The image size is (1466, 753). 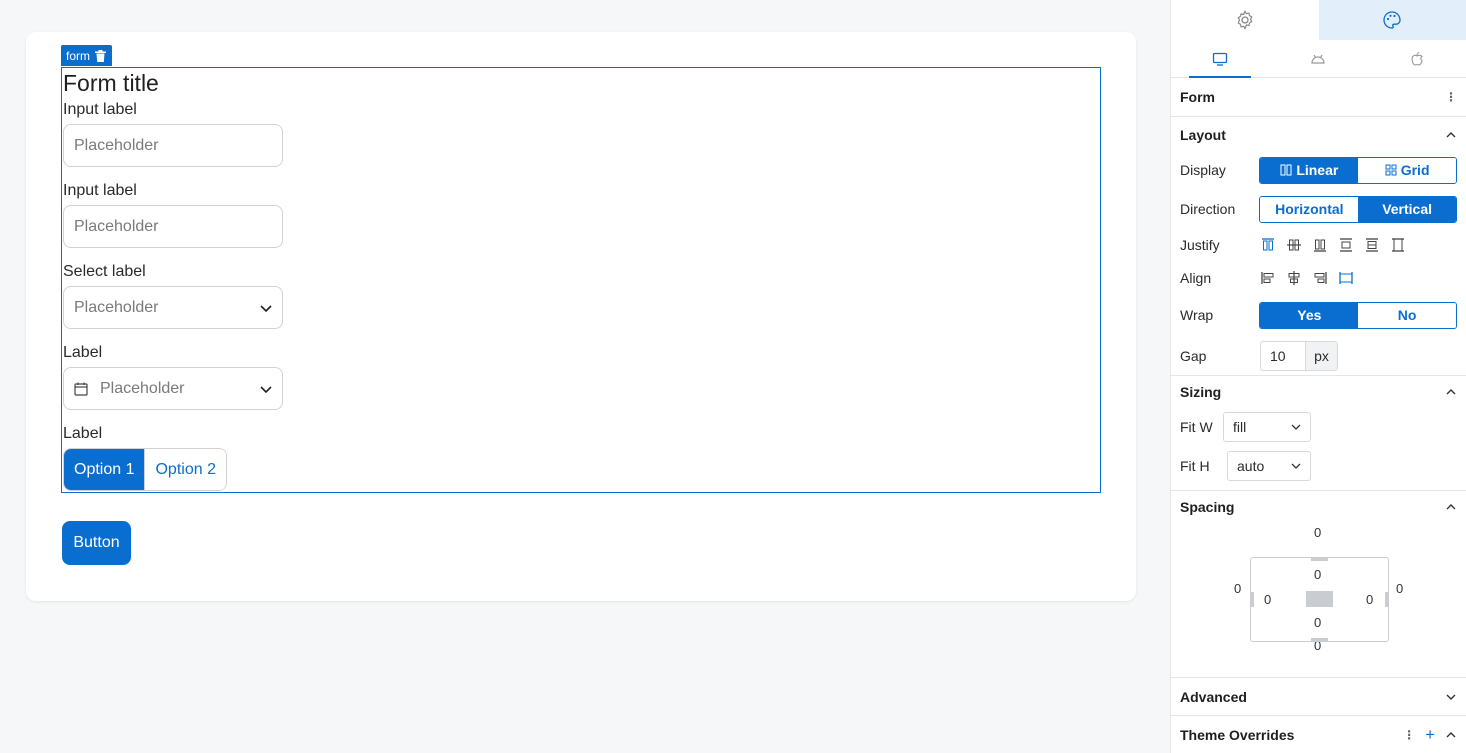 I want to click on display-toggle: Linear Grid, so click(x=1358, y=170).